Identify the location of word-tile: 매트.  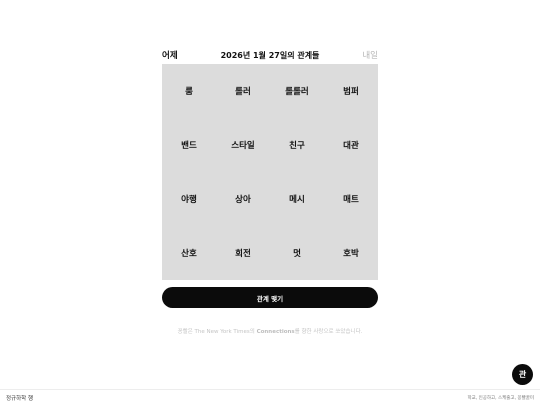
(351, 199).